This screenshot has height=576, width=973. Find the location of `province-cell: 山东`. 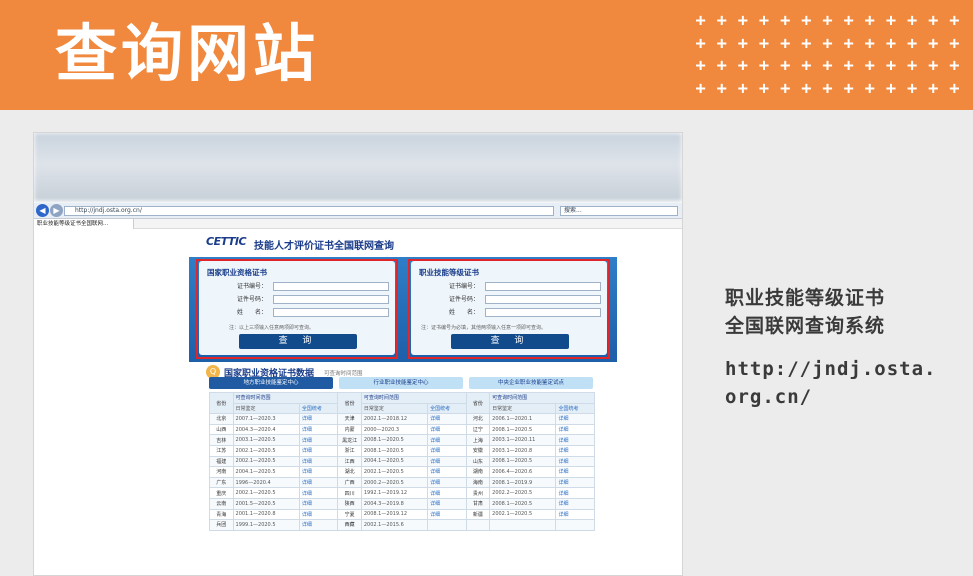

province-cell: 山东 is located at coordinates (478, 461).